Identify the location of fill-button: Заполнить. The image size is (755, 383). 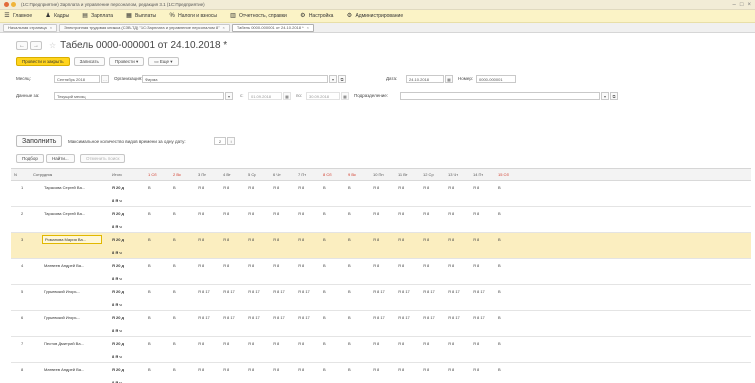
(39, 141).